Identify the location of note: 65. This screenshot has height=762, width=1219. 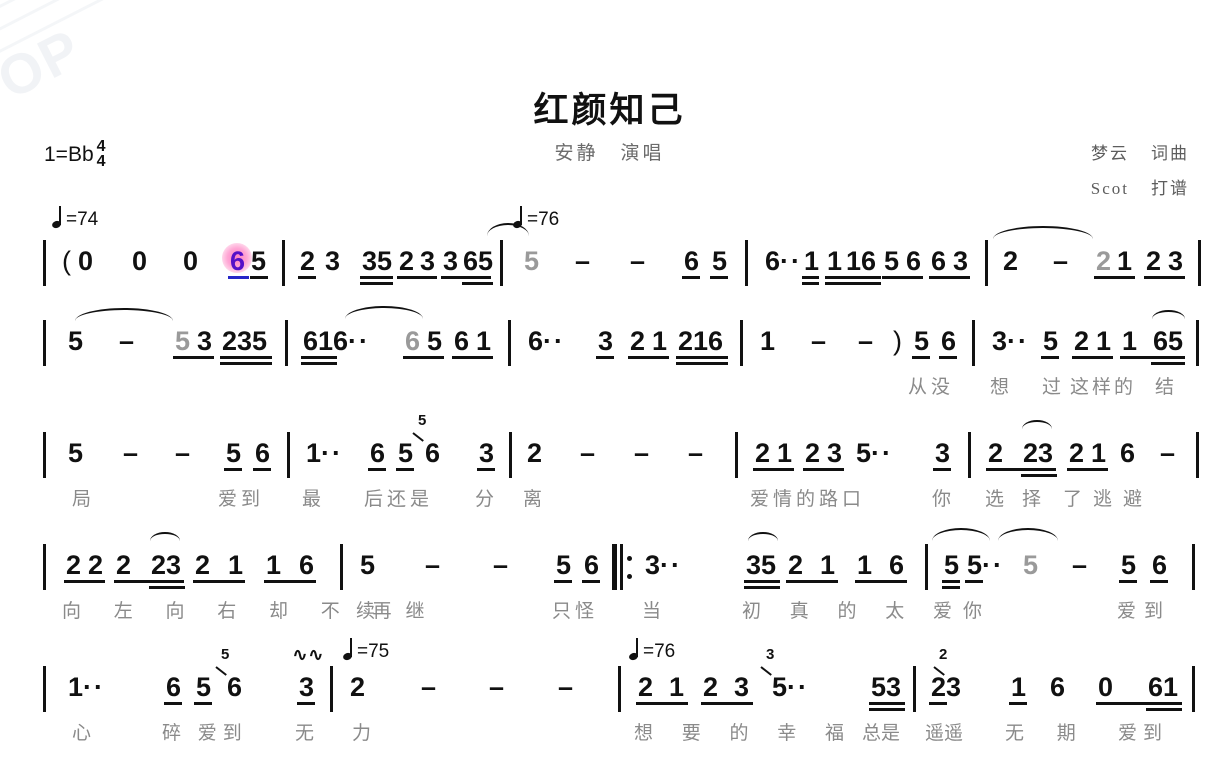
(1168, 341).